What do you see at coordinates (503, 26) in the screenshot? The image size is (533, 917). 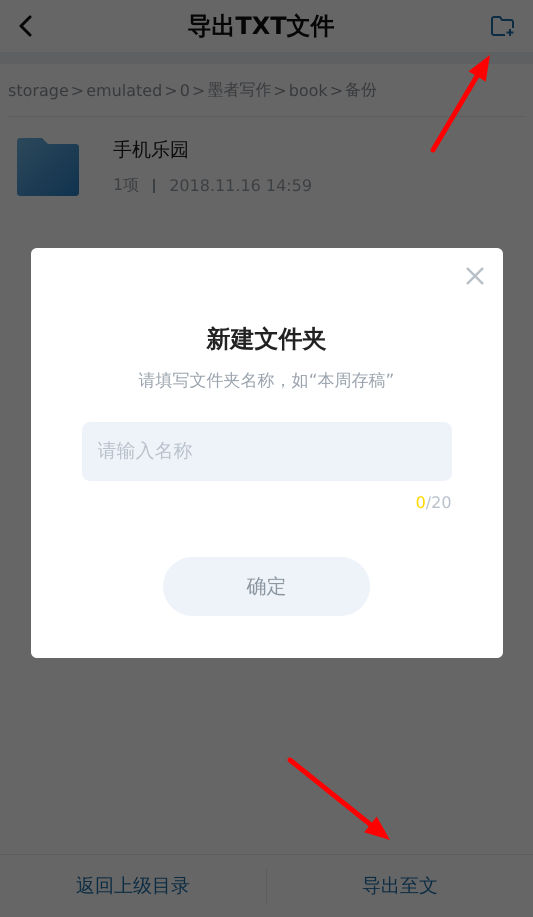 I see `new-folder-icon` at bounding box center [503, 26].